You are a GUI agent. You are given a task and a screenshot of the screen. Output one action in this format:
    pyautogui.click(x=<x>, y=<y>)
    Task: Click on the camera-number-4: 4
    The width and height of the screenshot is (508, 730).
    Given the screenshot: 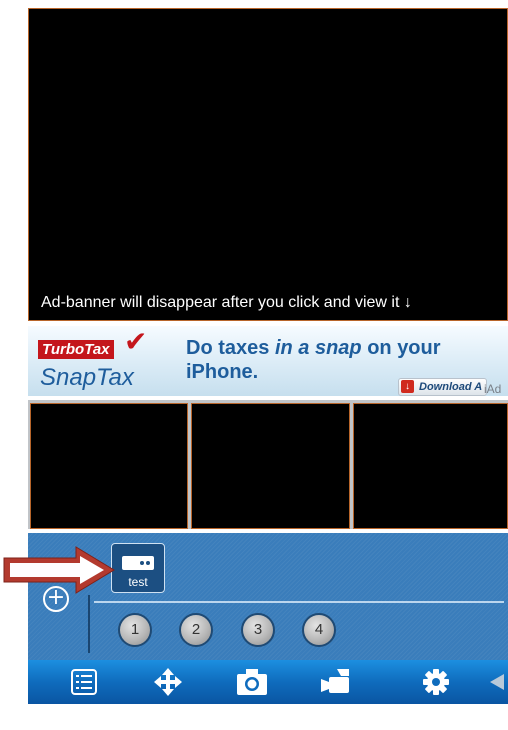 What is the action you would take?
    pyautogui.click(x=319, y=630)
    